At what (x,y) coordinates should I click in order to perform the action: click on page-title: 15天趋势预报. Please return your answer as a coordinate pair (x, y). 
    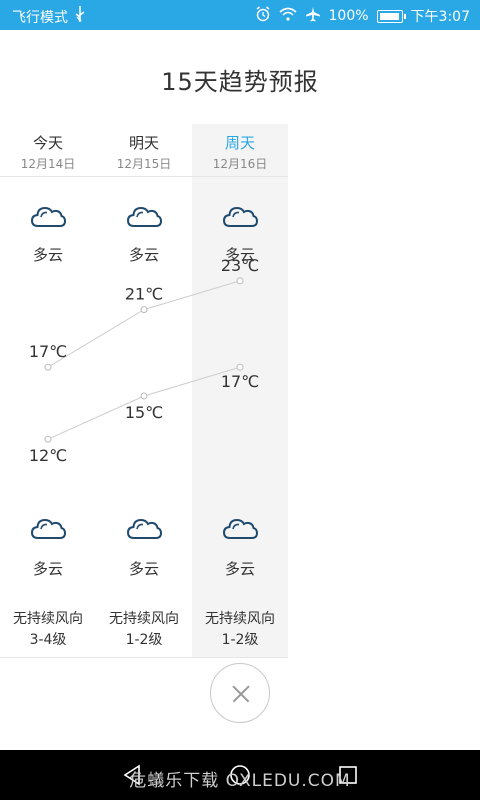
    Looking at the image, I should click on (240, 82).